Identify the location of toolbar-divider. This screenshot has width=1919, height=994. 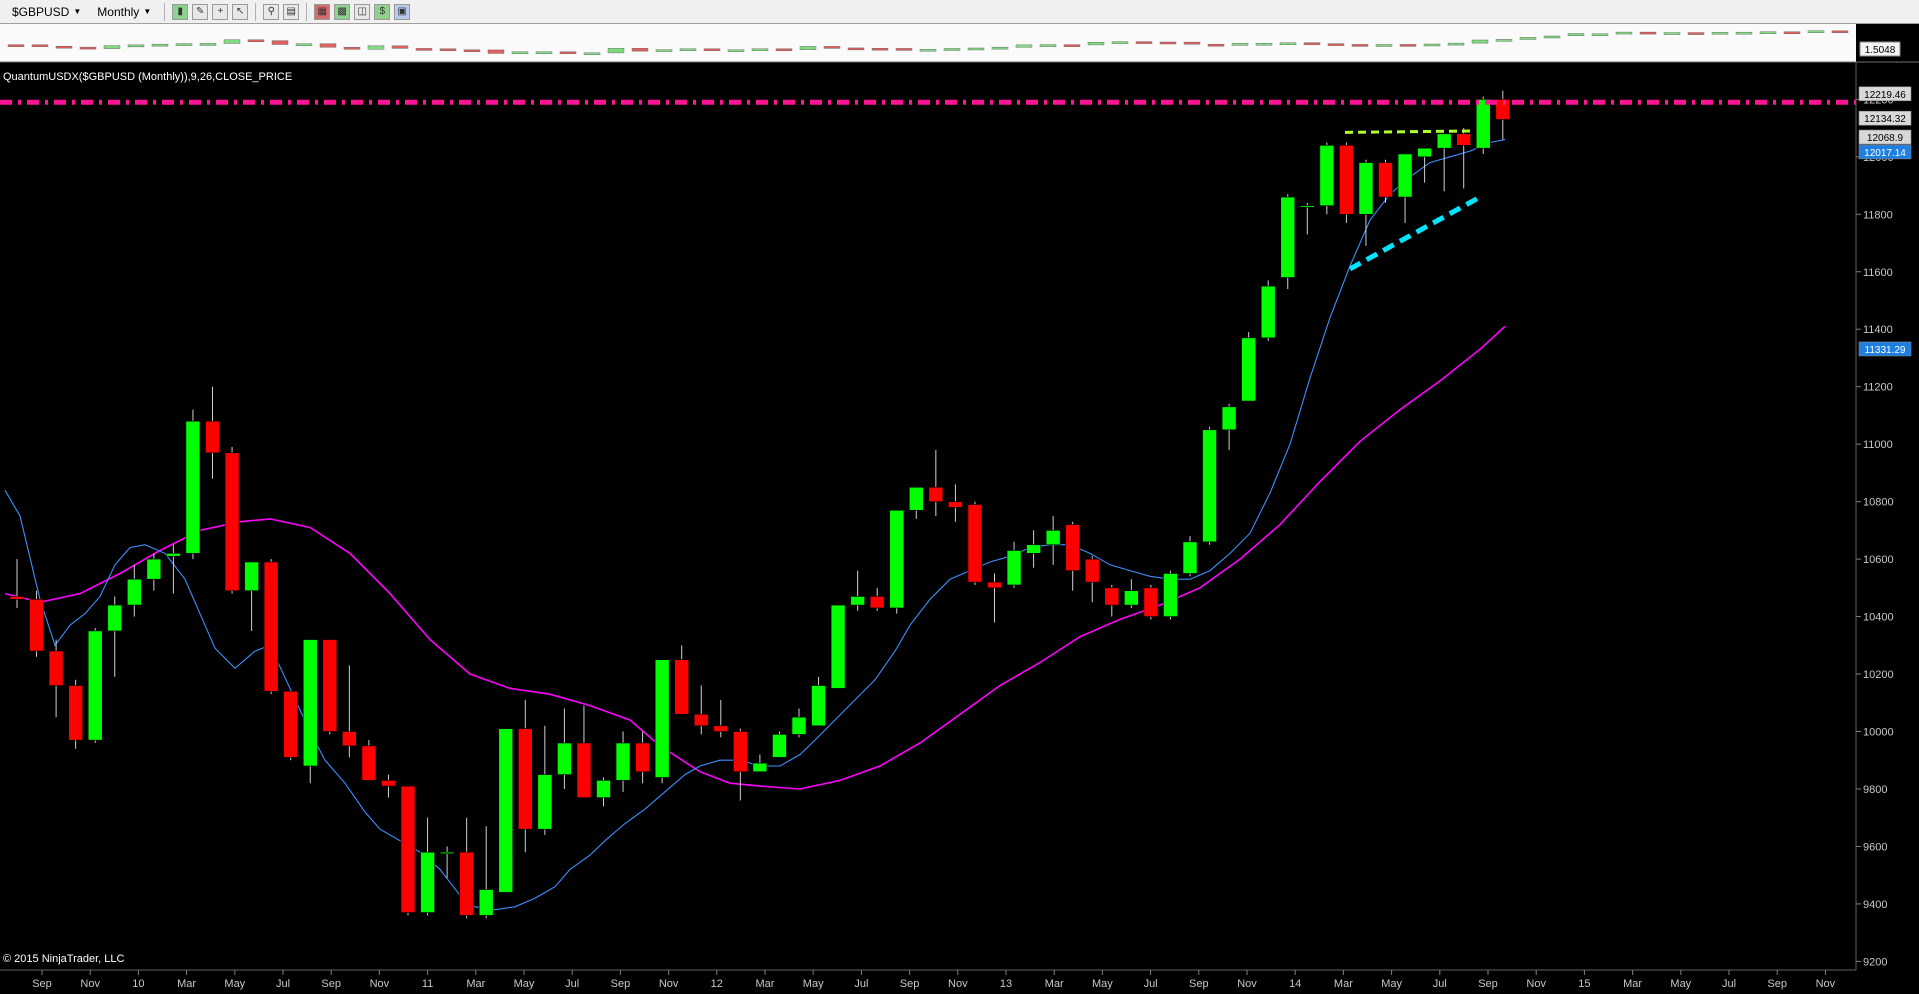
(307, 11).